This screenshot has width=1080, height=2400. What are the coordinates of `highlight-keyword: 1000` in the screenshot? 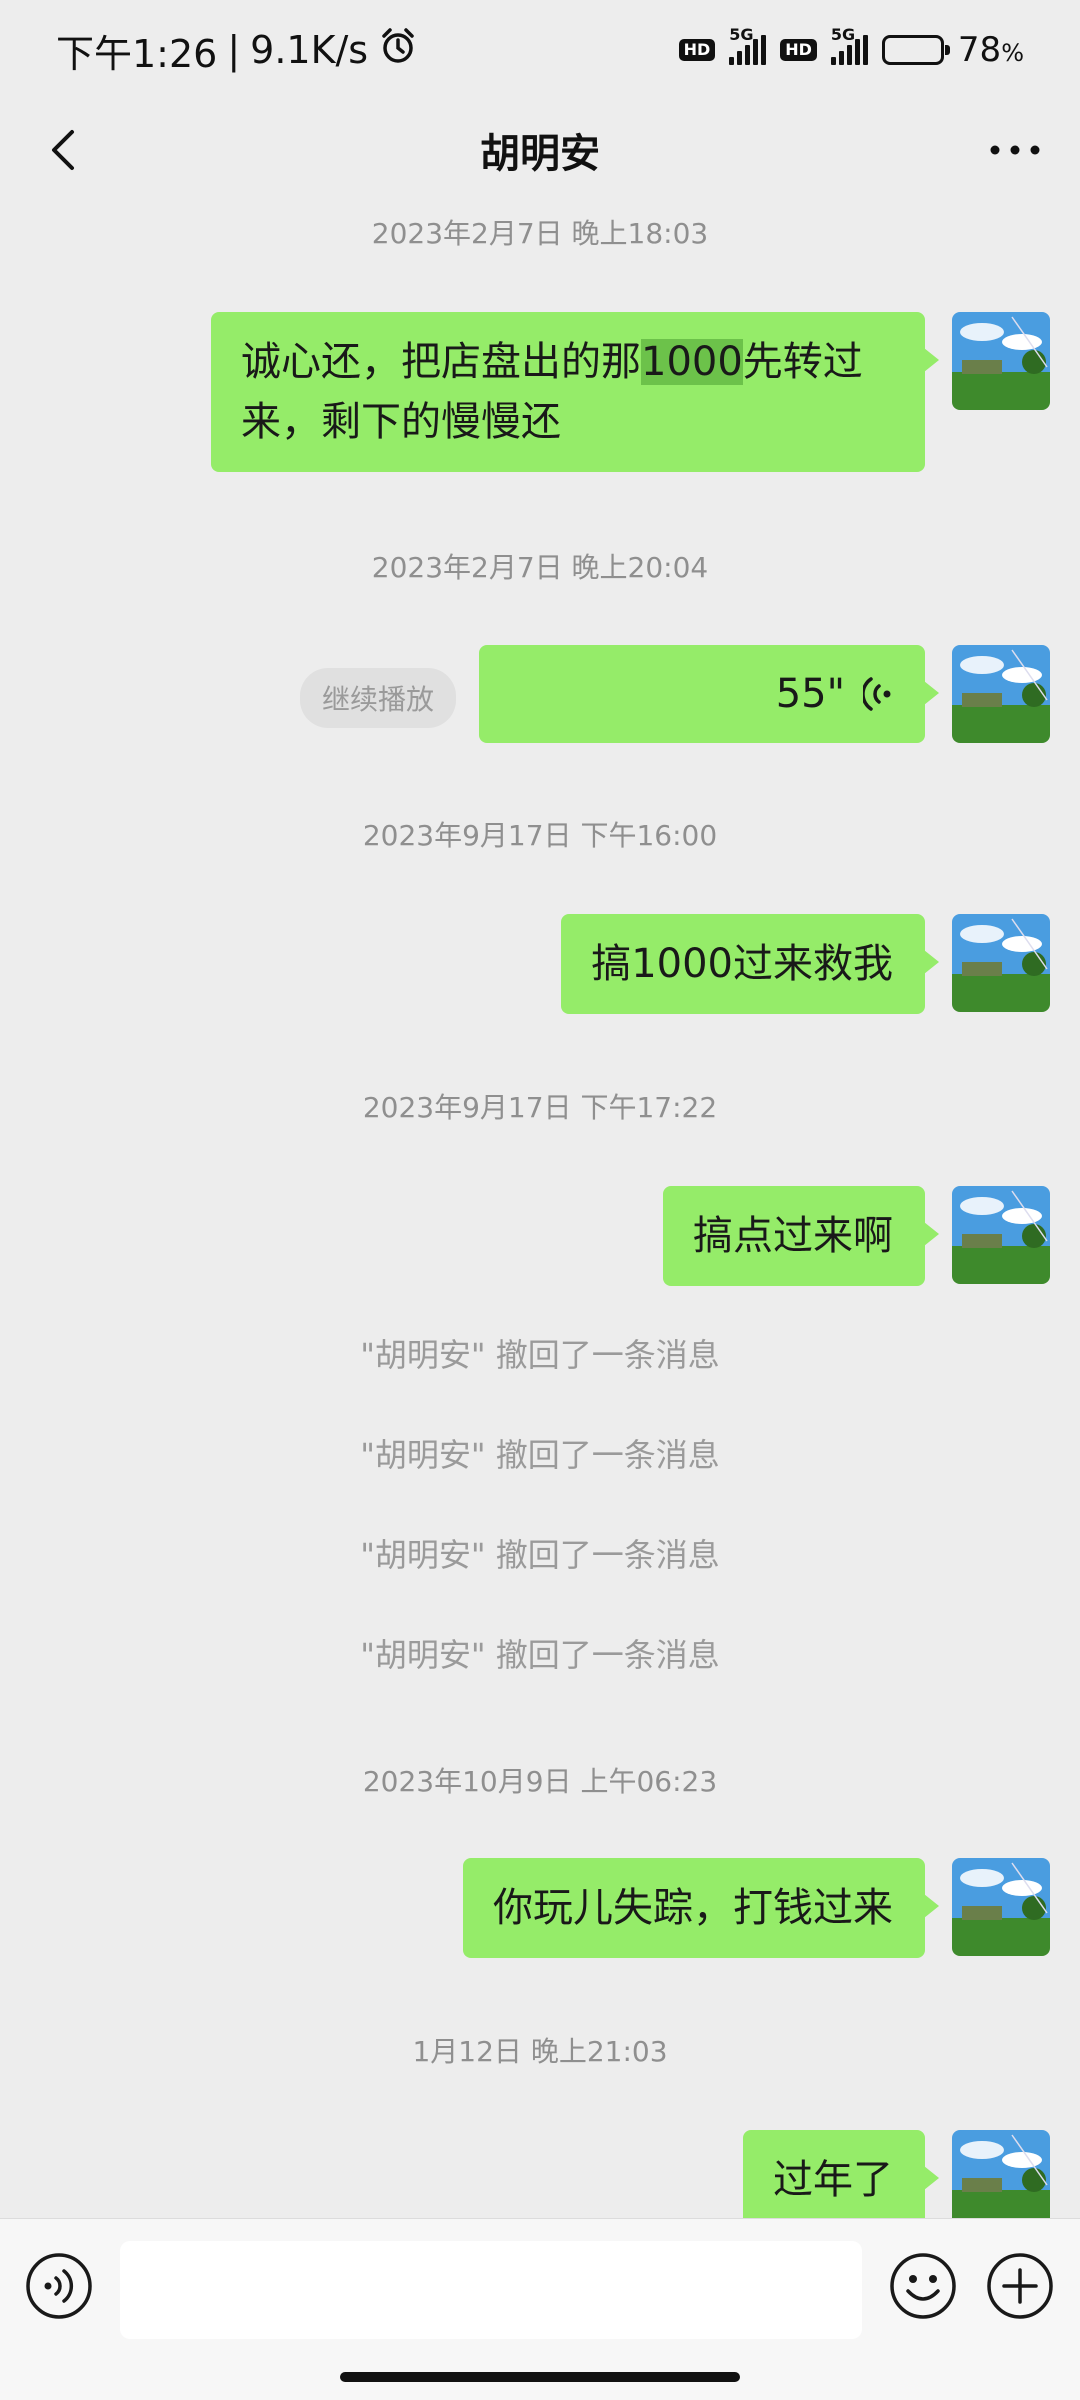 It's located at (692, 362).